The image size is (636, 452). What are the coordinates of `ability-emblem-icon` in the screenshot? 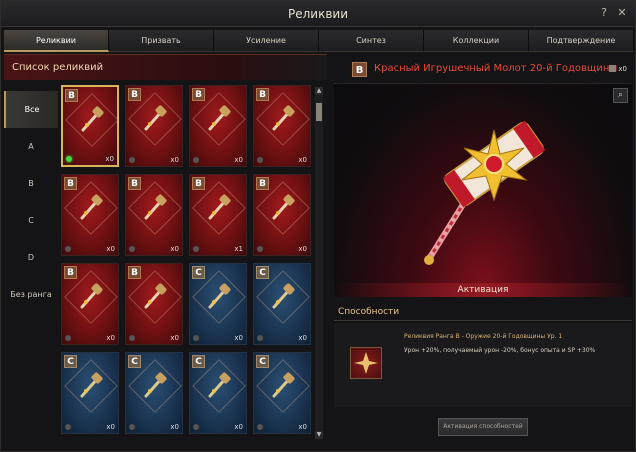 It's located at (366, 363).